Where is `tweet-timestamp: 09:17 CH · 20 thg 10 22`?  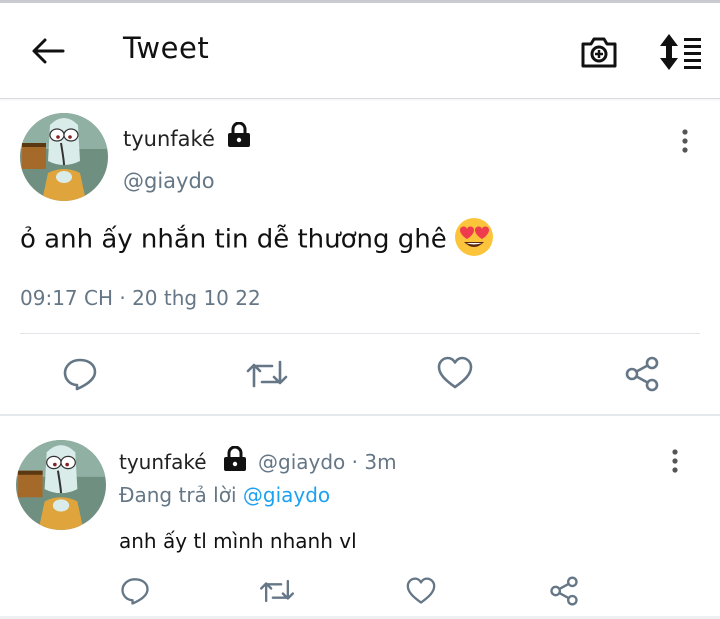 tweet-timestamp: 09:17 CH · 20 thg 10 22 is located at coordinates (140, 298).